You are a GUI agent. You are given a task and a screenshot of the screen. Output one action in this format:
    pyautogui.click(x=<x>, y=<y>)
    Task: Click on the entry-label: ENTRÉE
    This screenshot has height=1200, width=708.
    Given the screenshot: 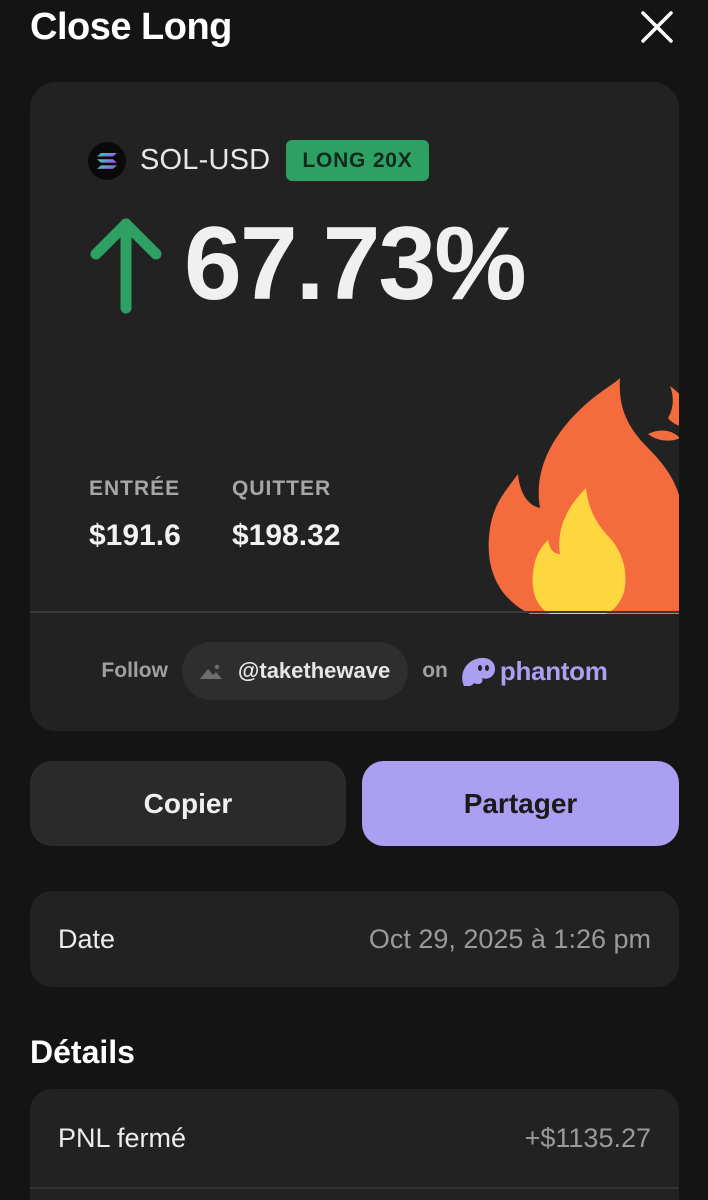 What is the action you would take?
    pyautogui.click(x=135, y=488)
    